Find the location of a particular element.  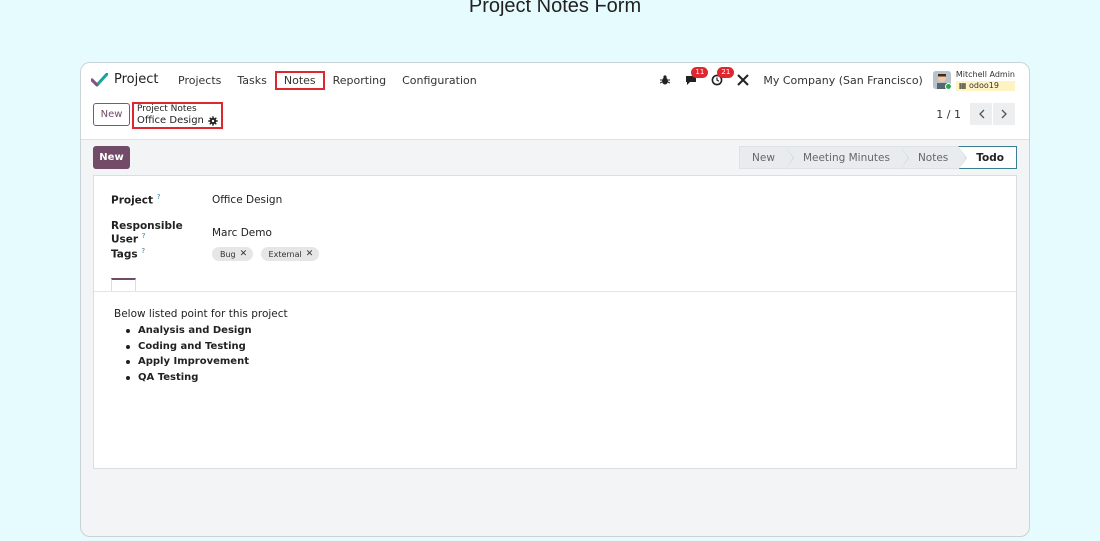

tags-value: Bug ✕ External ✕ is located at coordinates (267, 254).